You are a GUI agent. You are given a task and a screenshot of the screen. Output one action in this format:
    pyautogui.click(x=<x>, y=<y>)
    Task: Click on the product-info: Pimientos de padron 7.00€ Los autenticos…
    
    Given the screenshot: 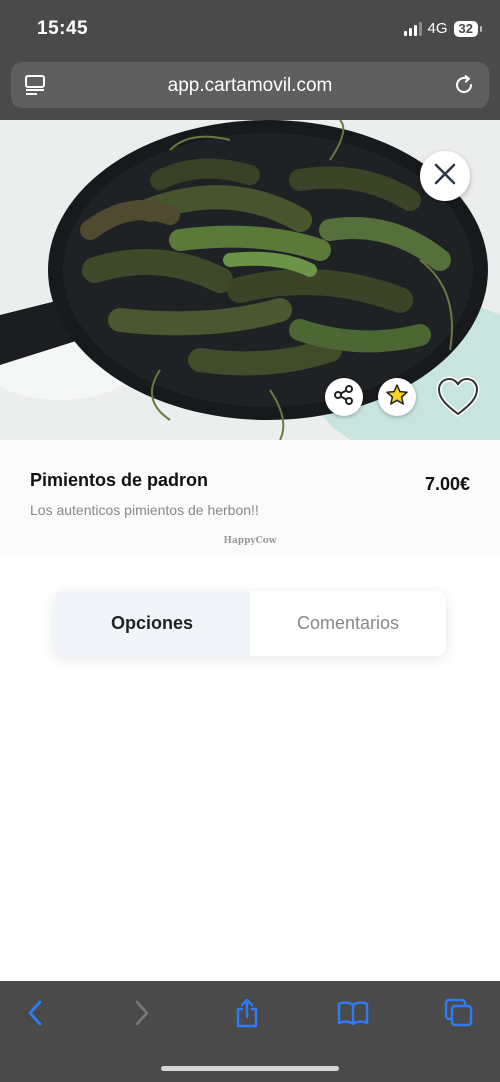 What is the action you would take?
    pyautogui.click(x=250, y=497)
    